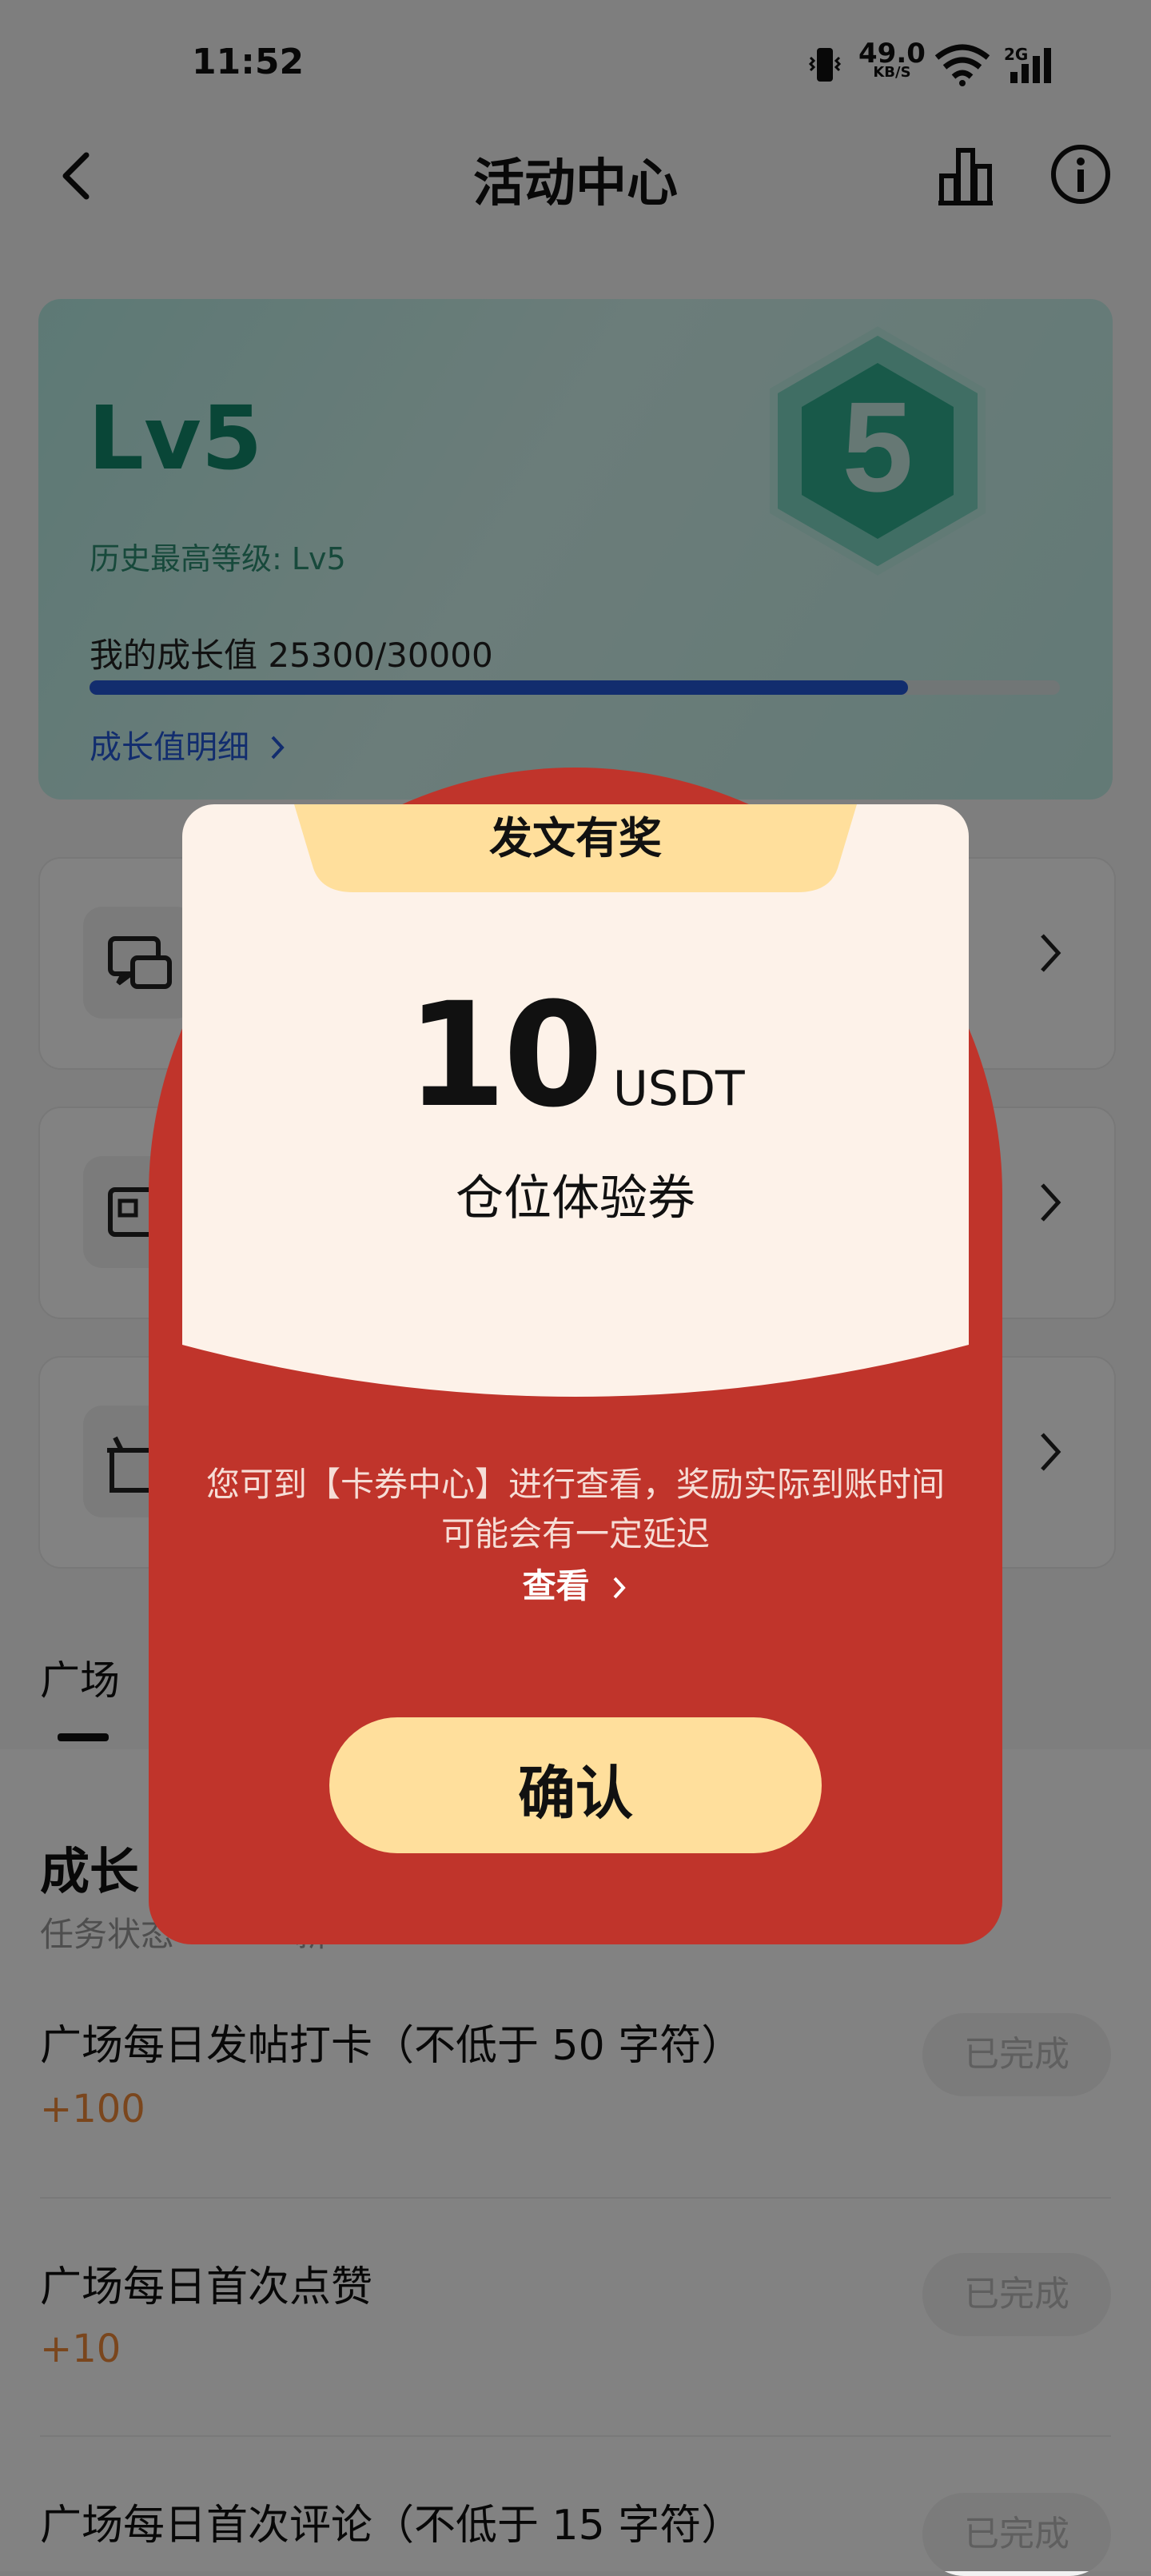  I want to click on reward-info-text: 您可到【卡券中心】进行查看，奖励实际到账时间可能会有一定延迟, so click(575, 1509).